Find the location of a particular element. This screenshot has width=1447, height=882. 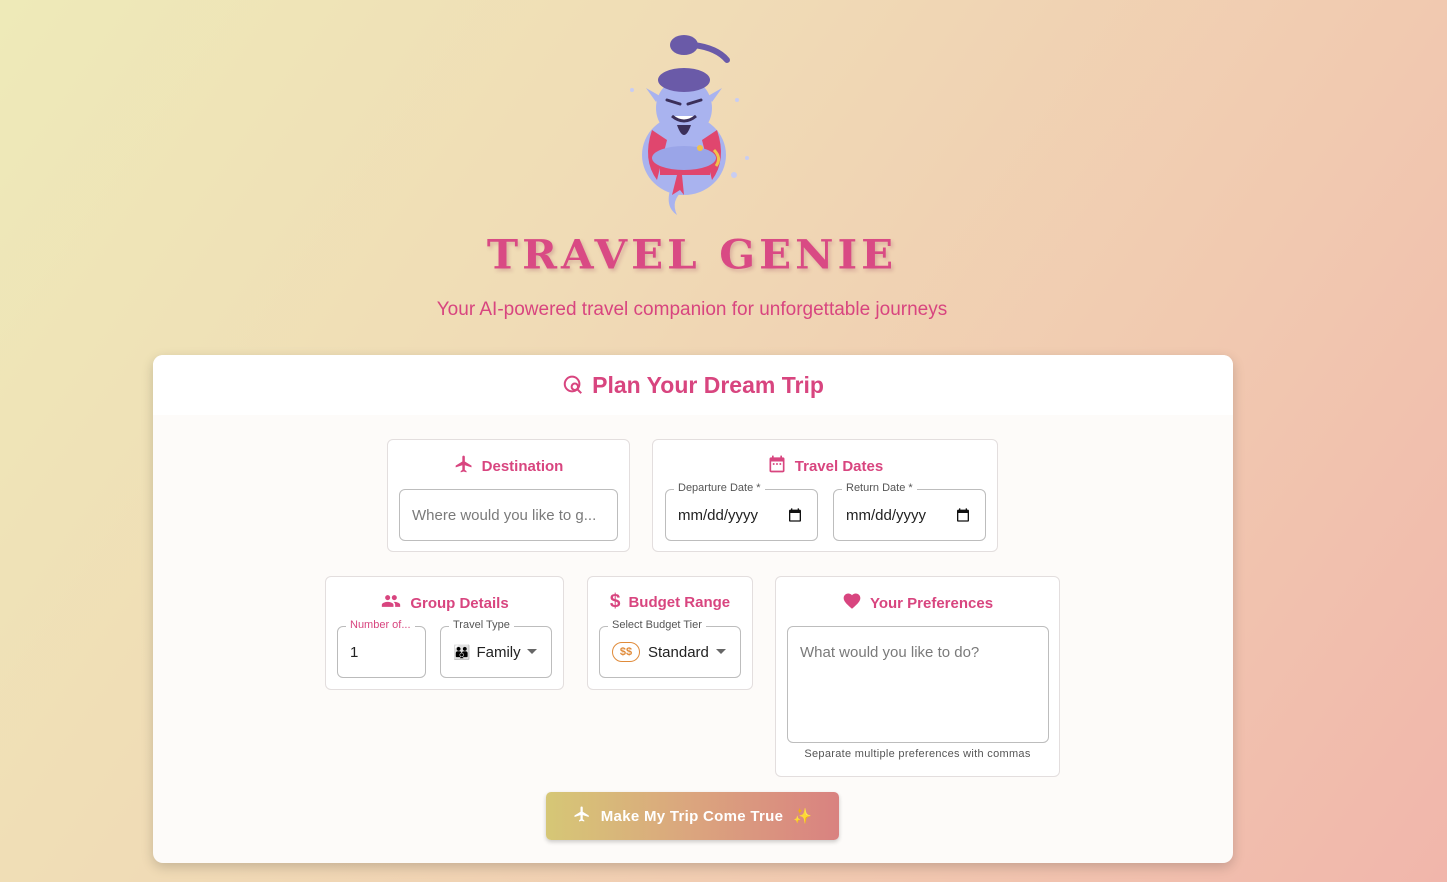

genie-mascot-logo is located at coordinates (687, 125).